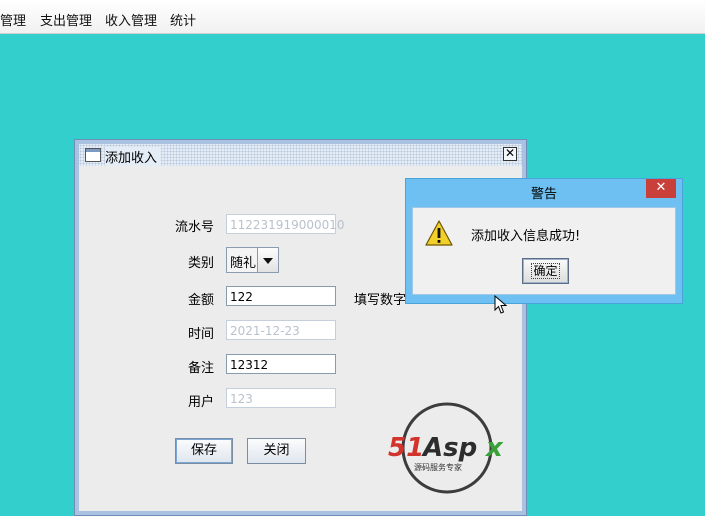 This screenshot has width=705, height=516. What do you see at coordinates (544, 251) in the screenshot?
I see `dialog-body: 添加收入信息成功! 确定` at bounding box center [544, 251].